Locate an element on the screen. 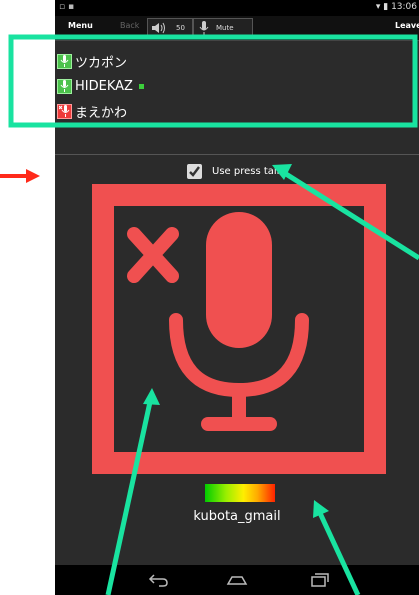 The height and width of the screenshot is (595, 419). arrow-to-meter-icon is located at coordinates (337, 547).